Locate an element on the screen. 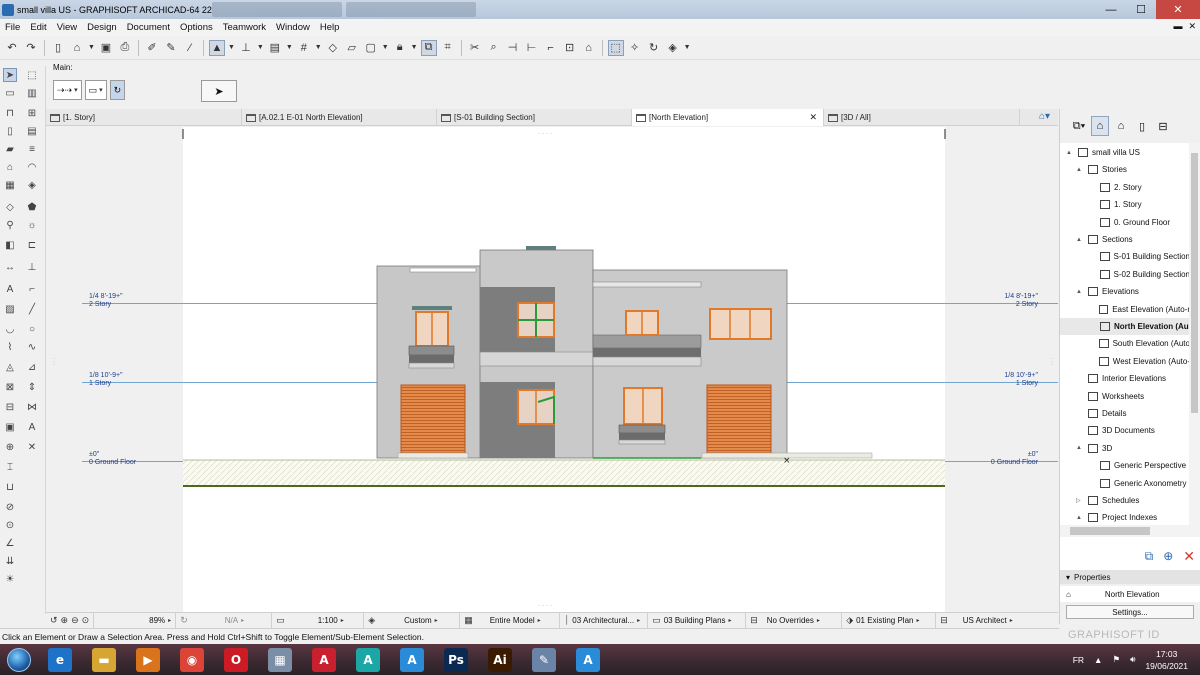  object-icon: ⚲ is located at coordinates (10, 225).